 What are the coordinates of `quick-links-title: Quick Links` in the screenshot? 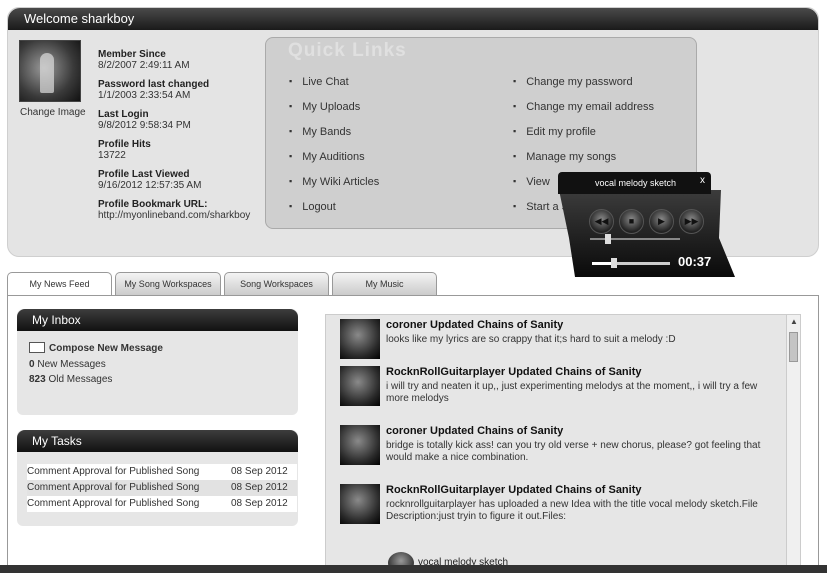 It's located at (347, 50).